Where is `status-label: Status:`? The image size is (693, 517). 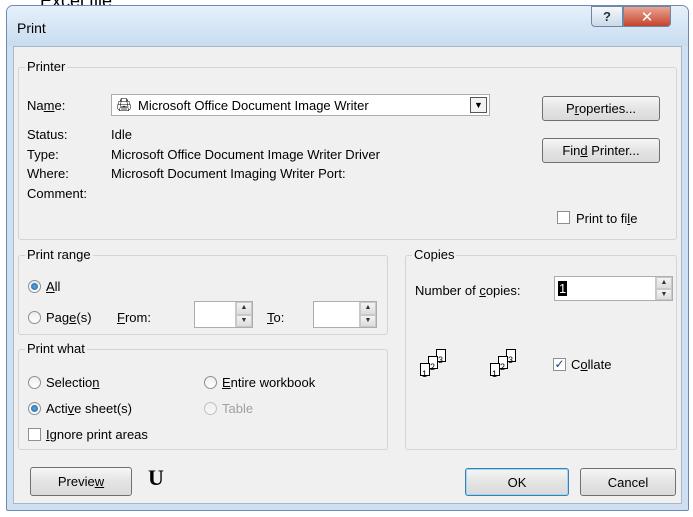 status-label: Status: is located at coordinates (47, 134).